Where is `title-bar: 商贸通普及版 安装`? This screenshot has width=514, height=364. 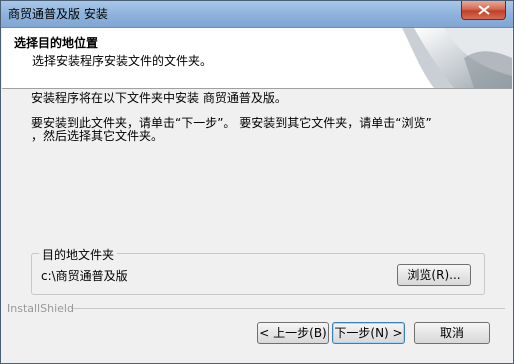 title-bar: 商贸通普及版 安装 is located at coordinates (257, 14).